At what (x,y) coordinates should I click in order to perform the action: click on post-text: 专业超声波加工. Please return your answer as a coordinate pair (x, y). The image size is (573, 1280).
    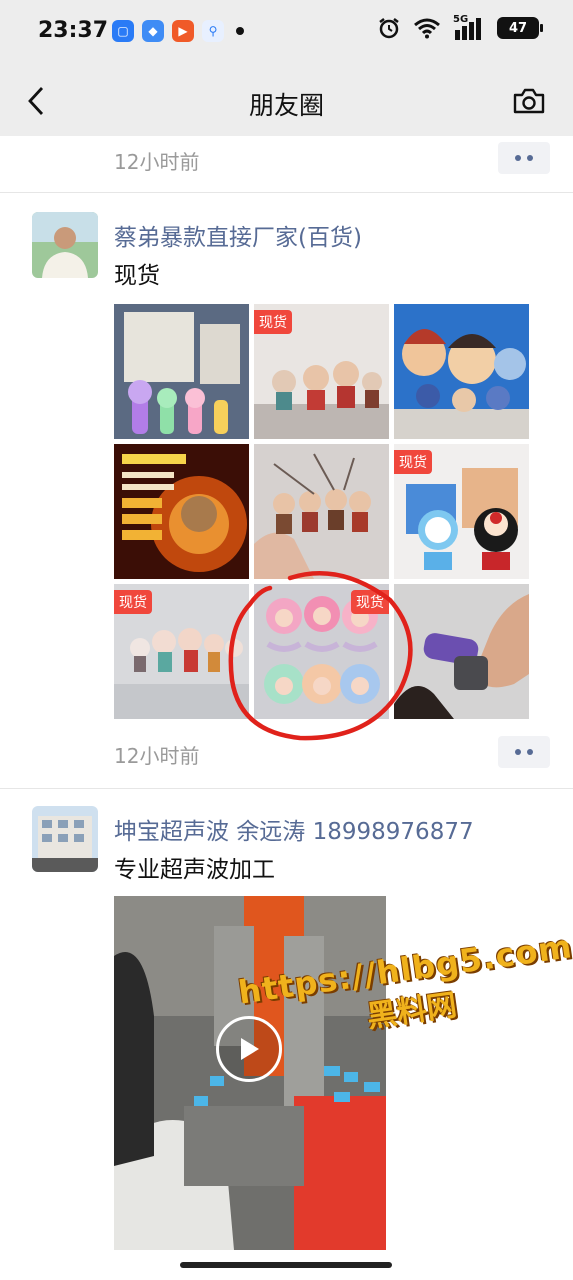
    Looking at the image, I should click on (194, 870).